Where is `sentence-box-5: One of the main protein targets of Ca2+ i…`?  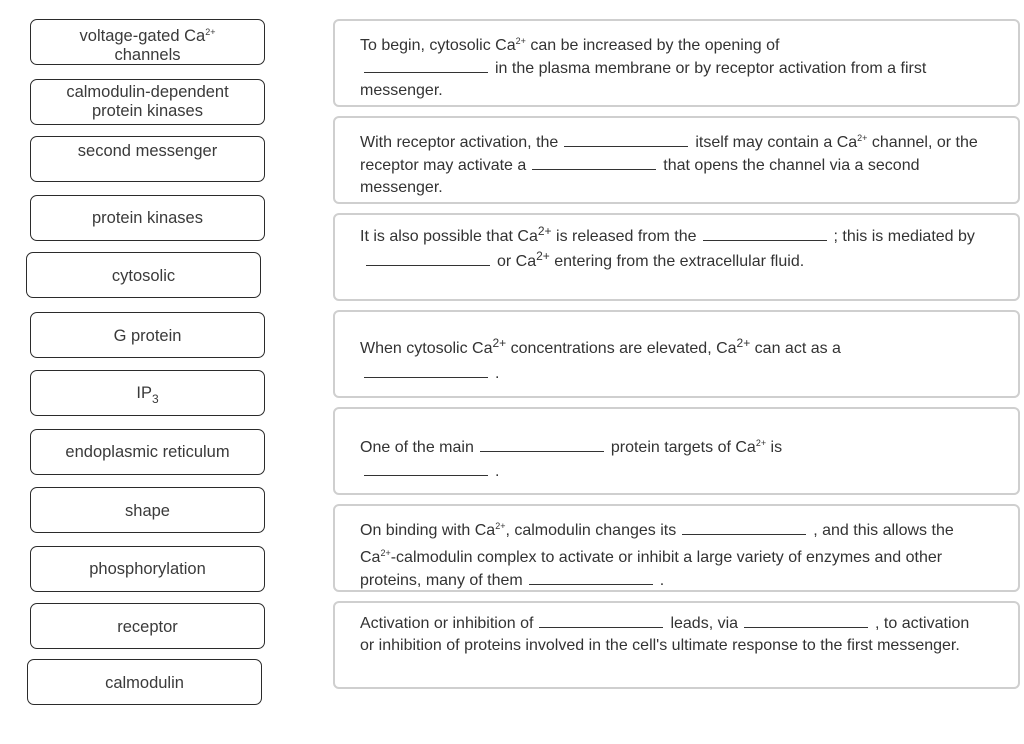
sentence-box-5: One of the main protein targets of Ca2+ i… is located at coordinates (676, 451).